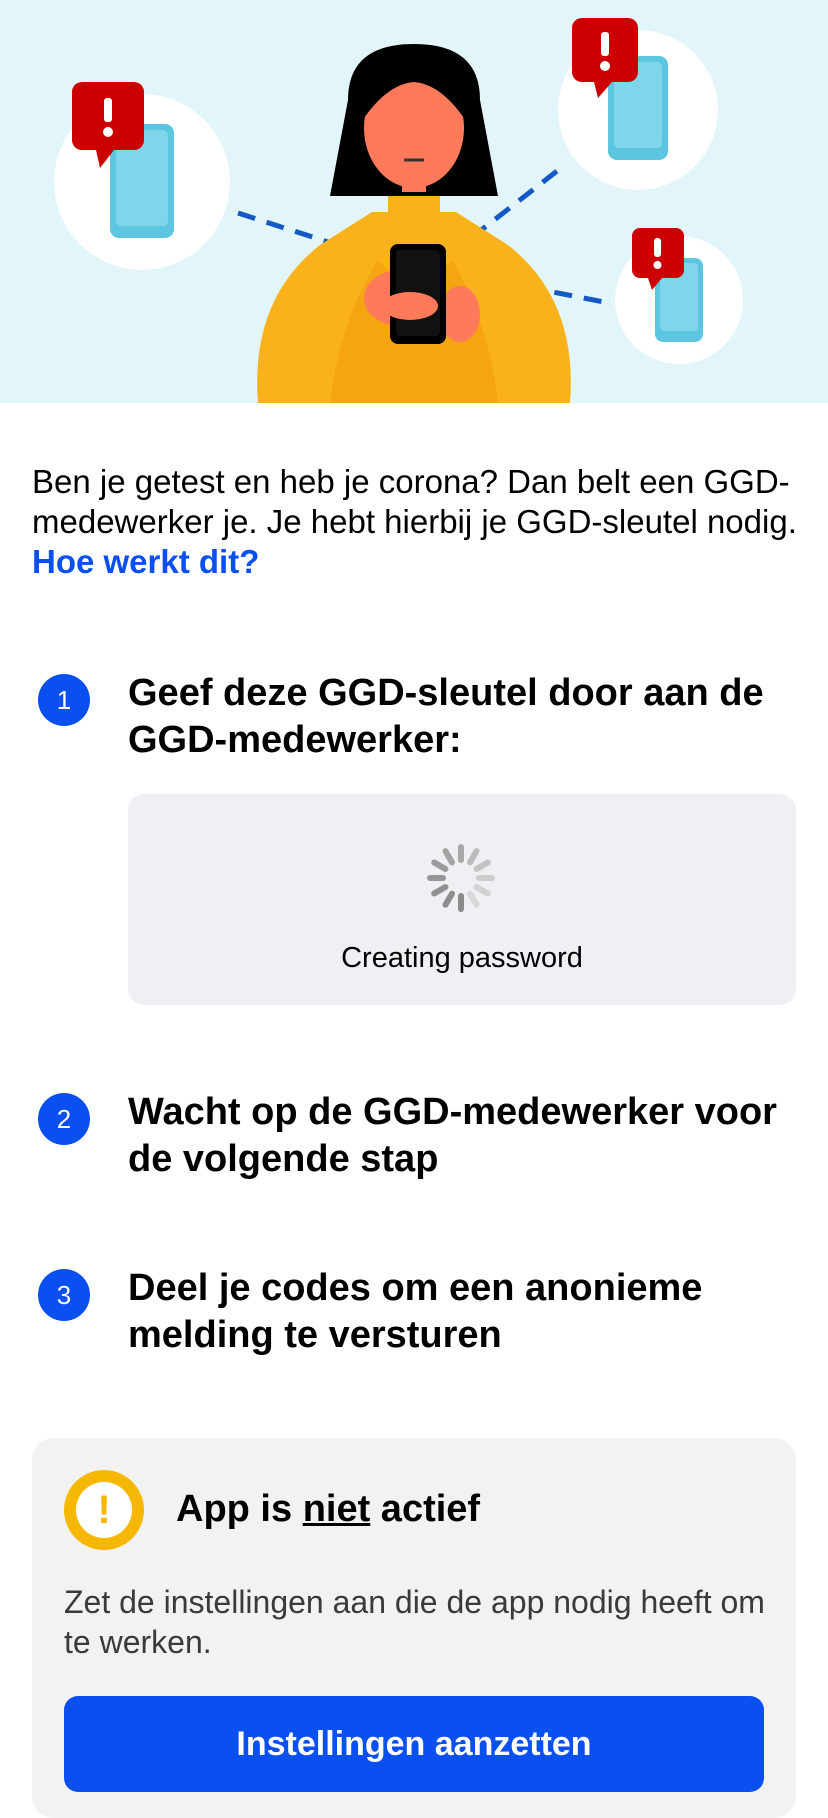 The height and width of the screenshot is (1818, 828). What do you see at coordinates (414, 1744) in the screenshot?
I see `enable-settings-button: Instellingen aanzetten` at bounding box center [414, 1744].